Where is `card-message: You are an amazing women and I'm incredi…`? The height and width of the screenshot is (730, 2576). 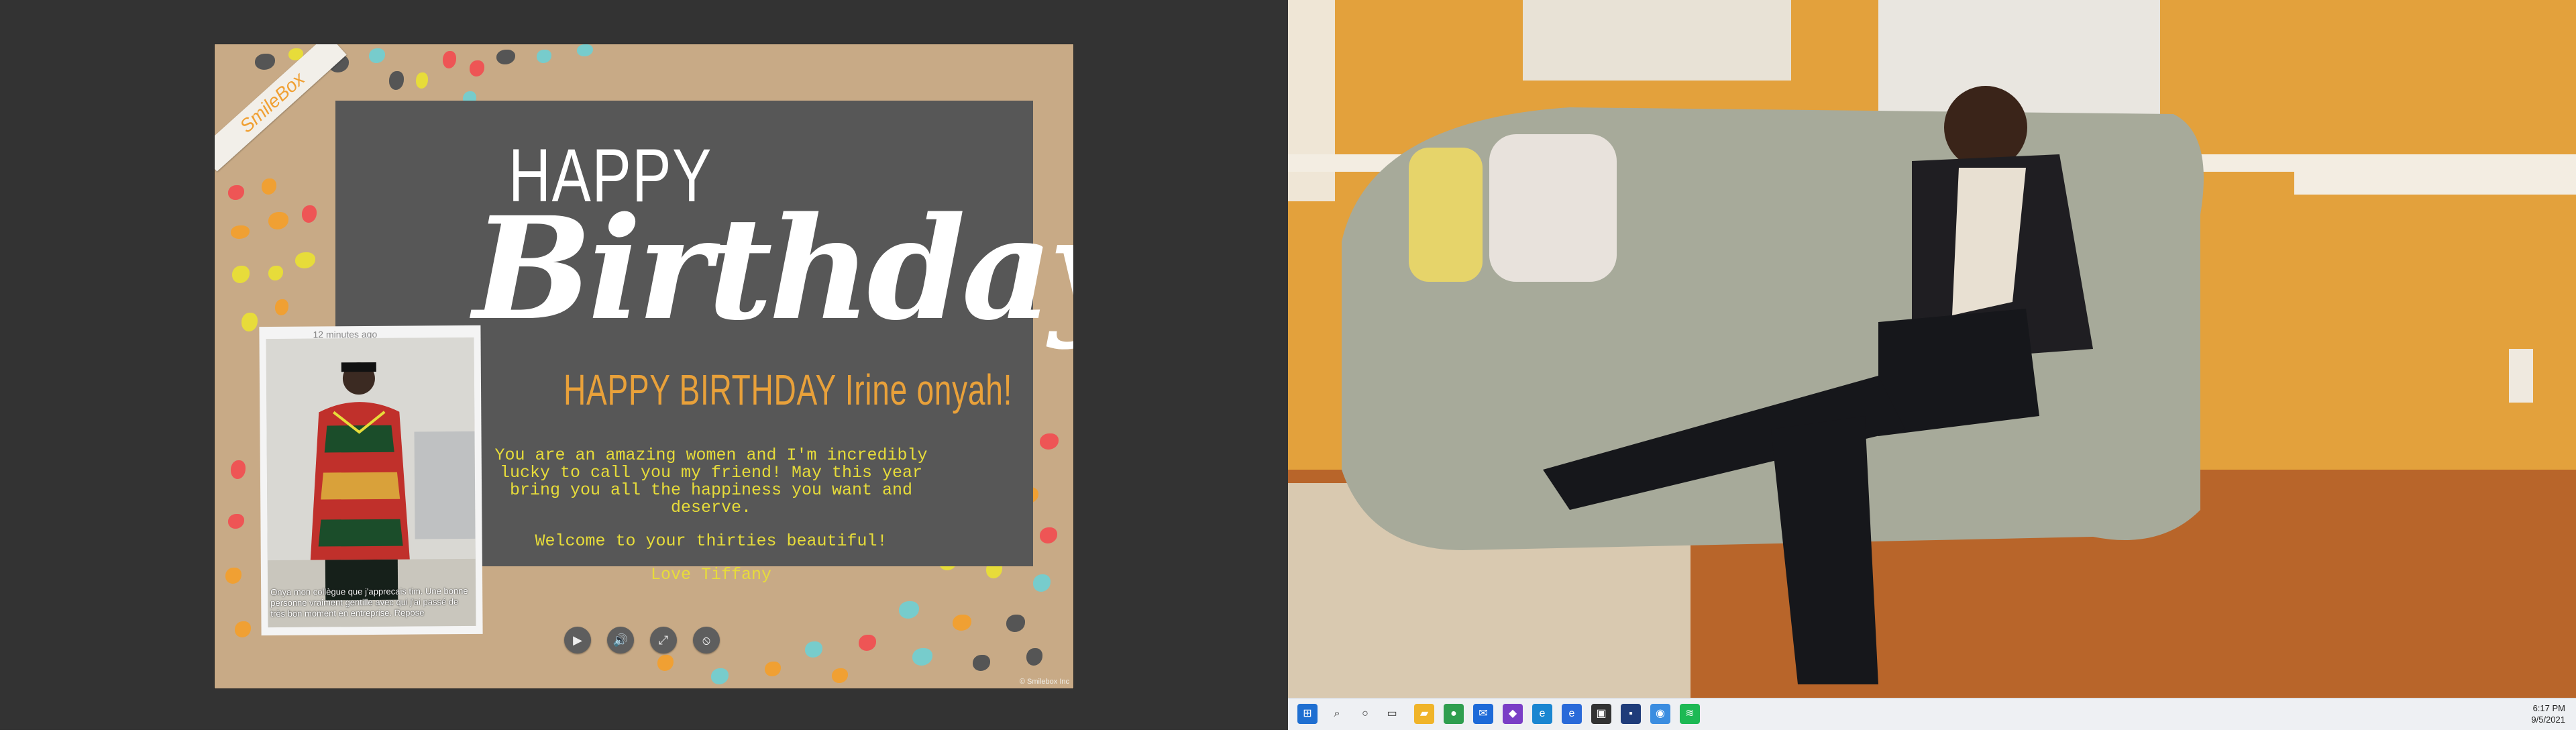
card-message: You are an amazing women and I'm incredi… is located at coordinates (711, 523).